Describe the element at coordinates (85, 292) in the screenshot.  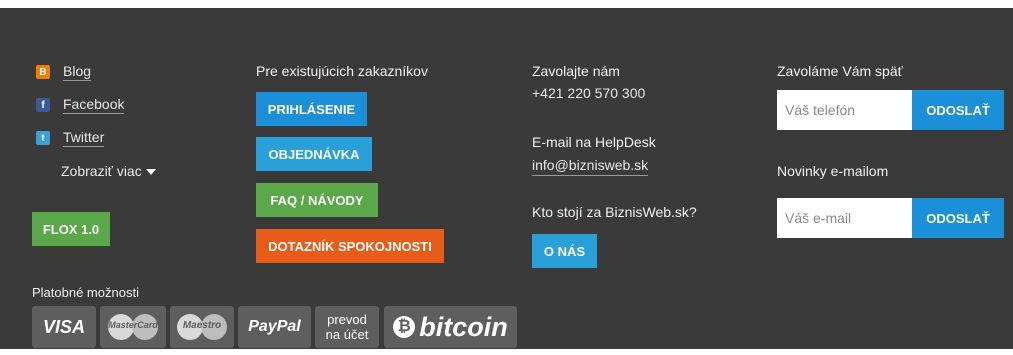
I see `payments-heading: Platobné možnosti` at that location.